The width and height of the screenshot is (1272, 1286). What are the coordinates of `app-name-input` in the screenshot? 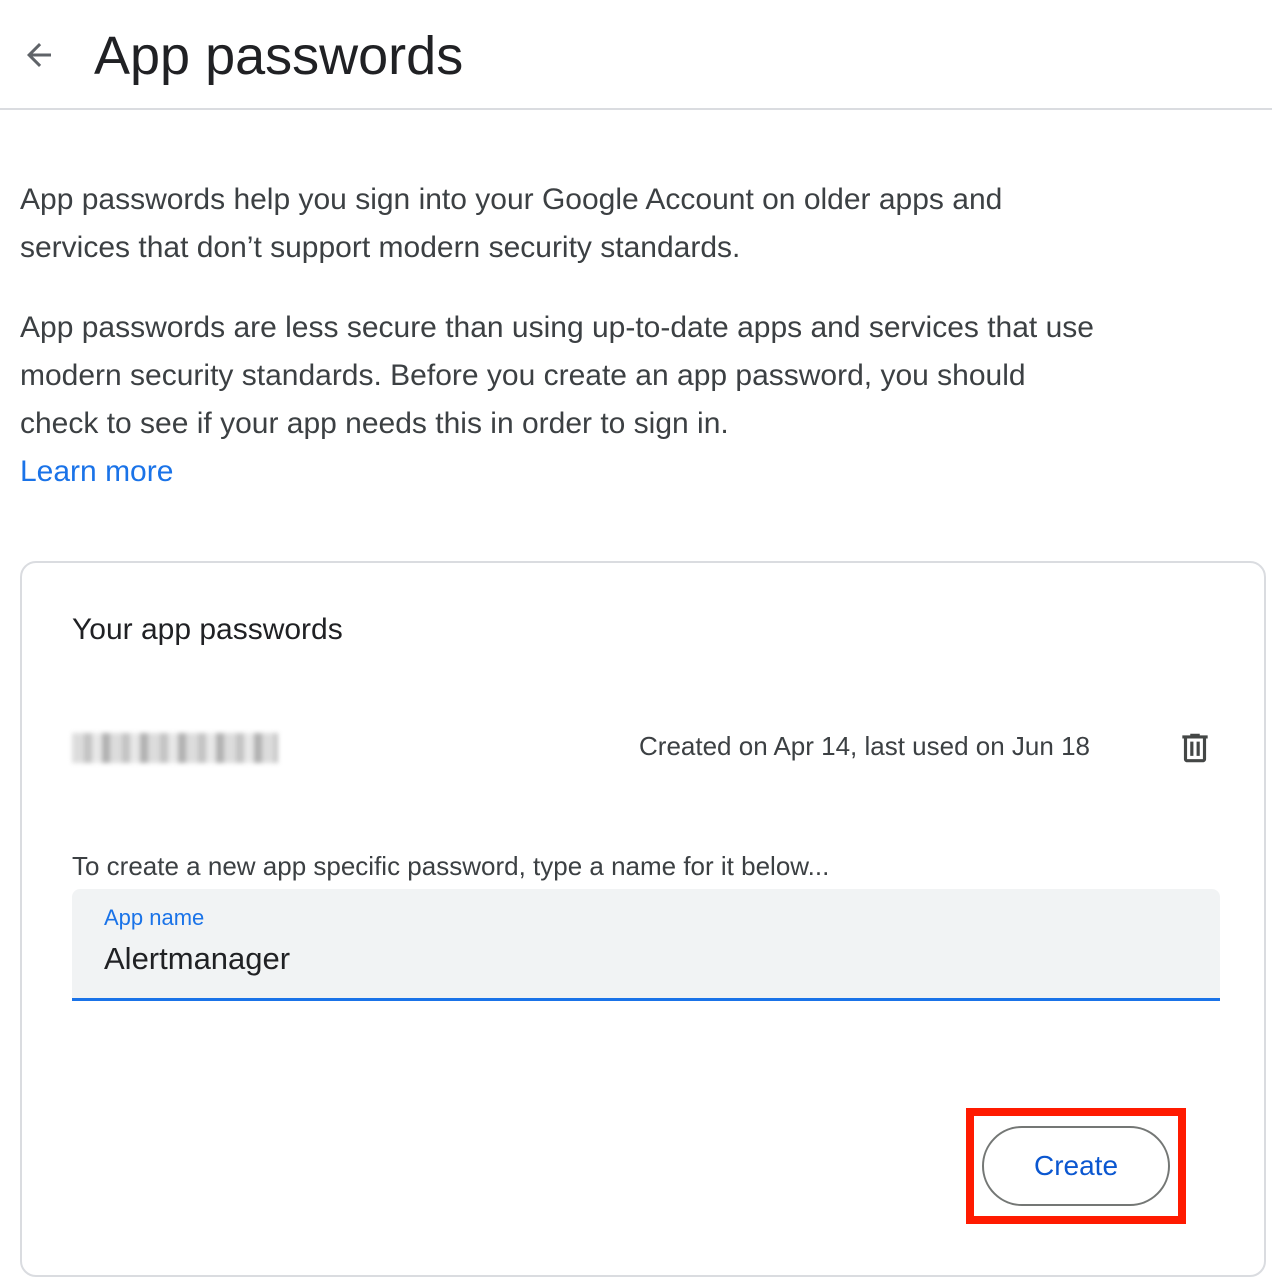 It's located at (644, 959).